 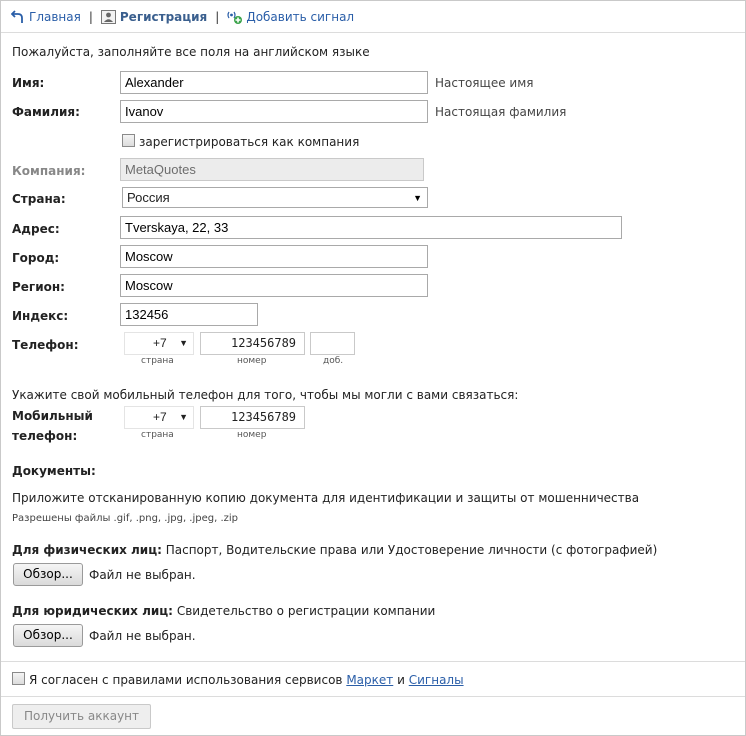 What do you see at coordinates (55, 16) in the screenshot?
I see `nav-home-label: Главная` at bounding box center [55, 16].